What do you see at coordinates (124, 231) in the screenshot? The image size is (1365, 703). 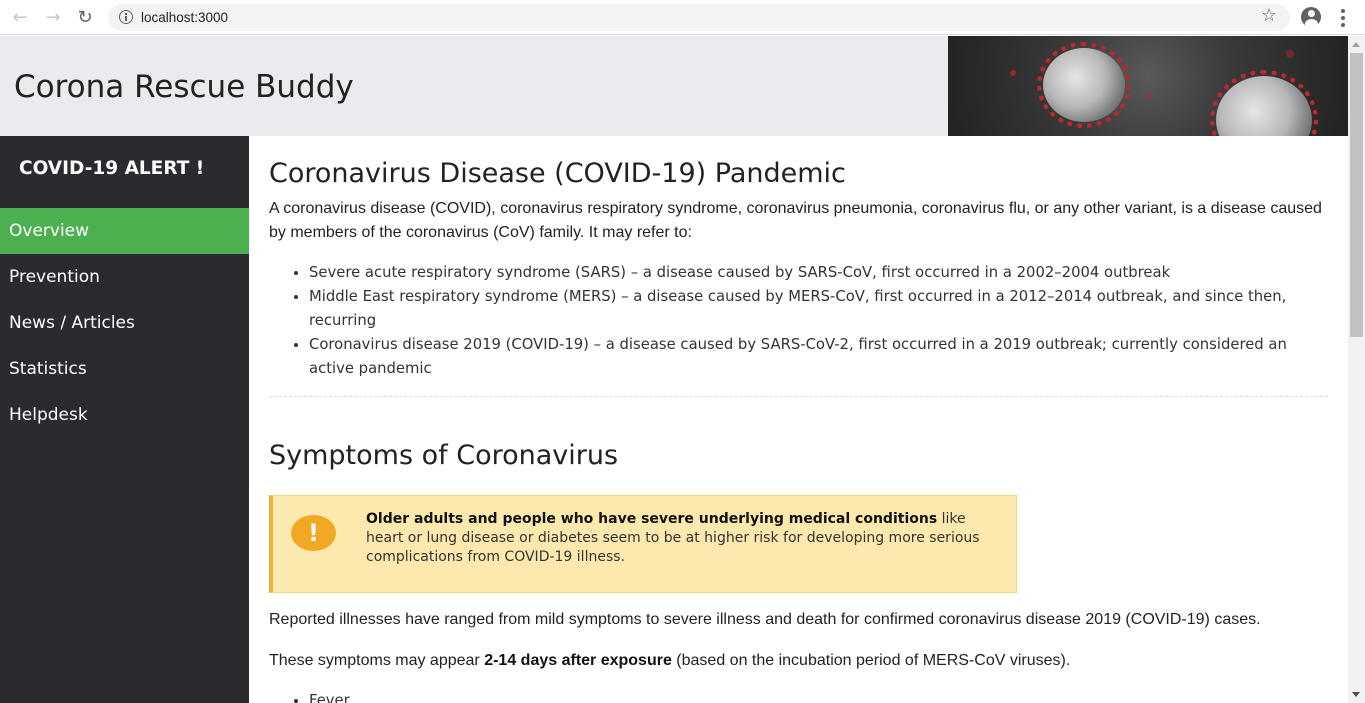 I see `sidebar-item-overview: Overview` at bounding box center [124, 231].